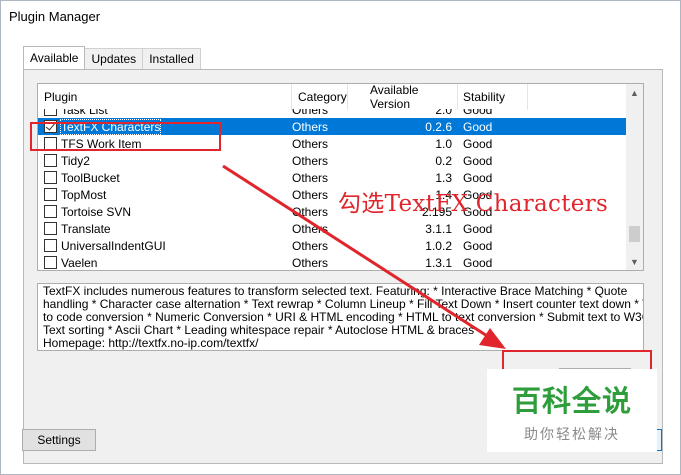 This screenshot has width=681, height=475. Describe the element at coordinates (572, 434) in the screenshot. I see `watermark-sub-text: 助你轻松解决` at that location.